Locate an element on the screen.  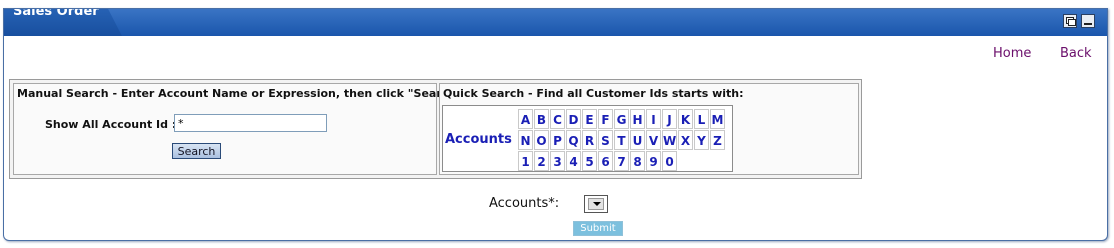
minimize-window-icon is located at coordinates (1088, 21).